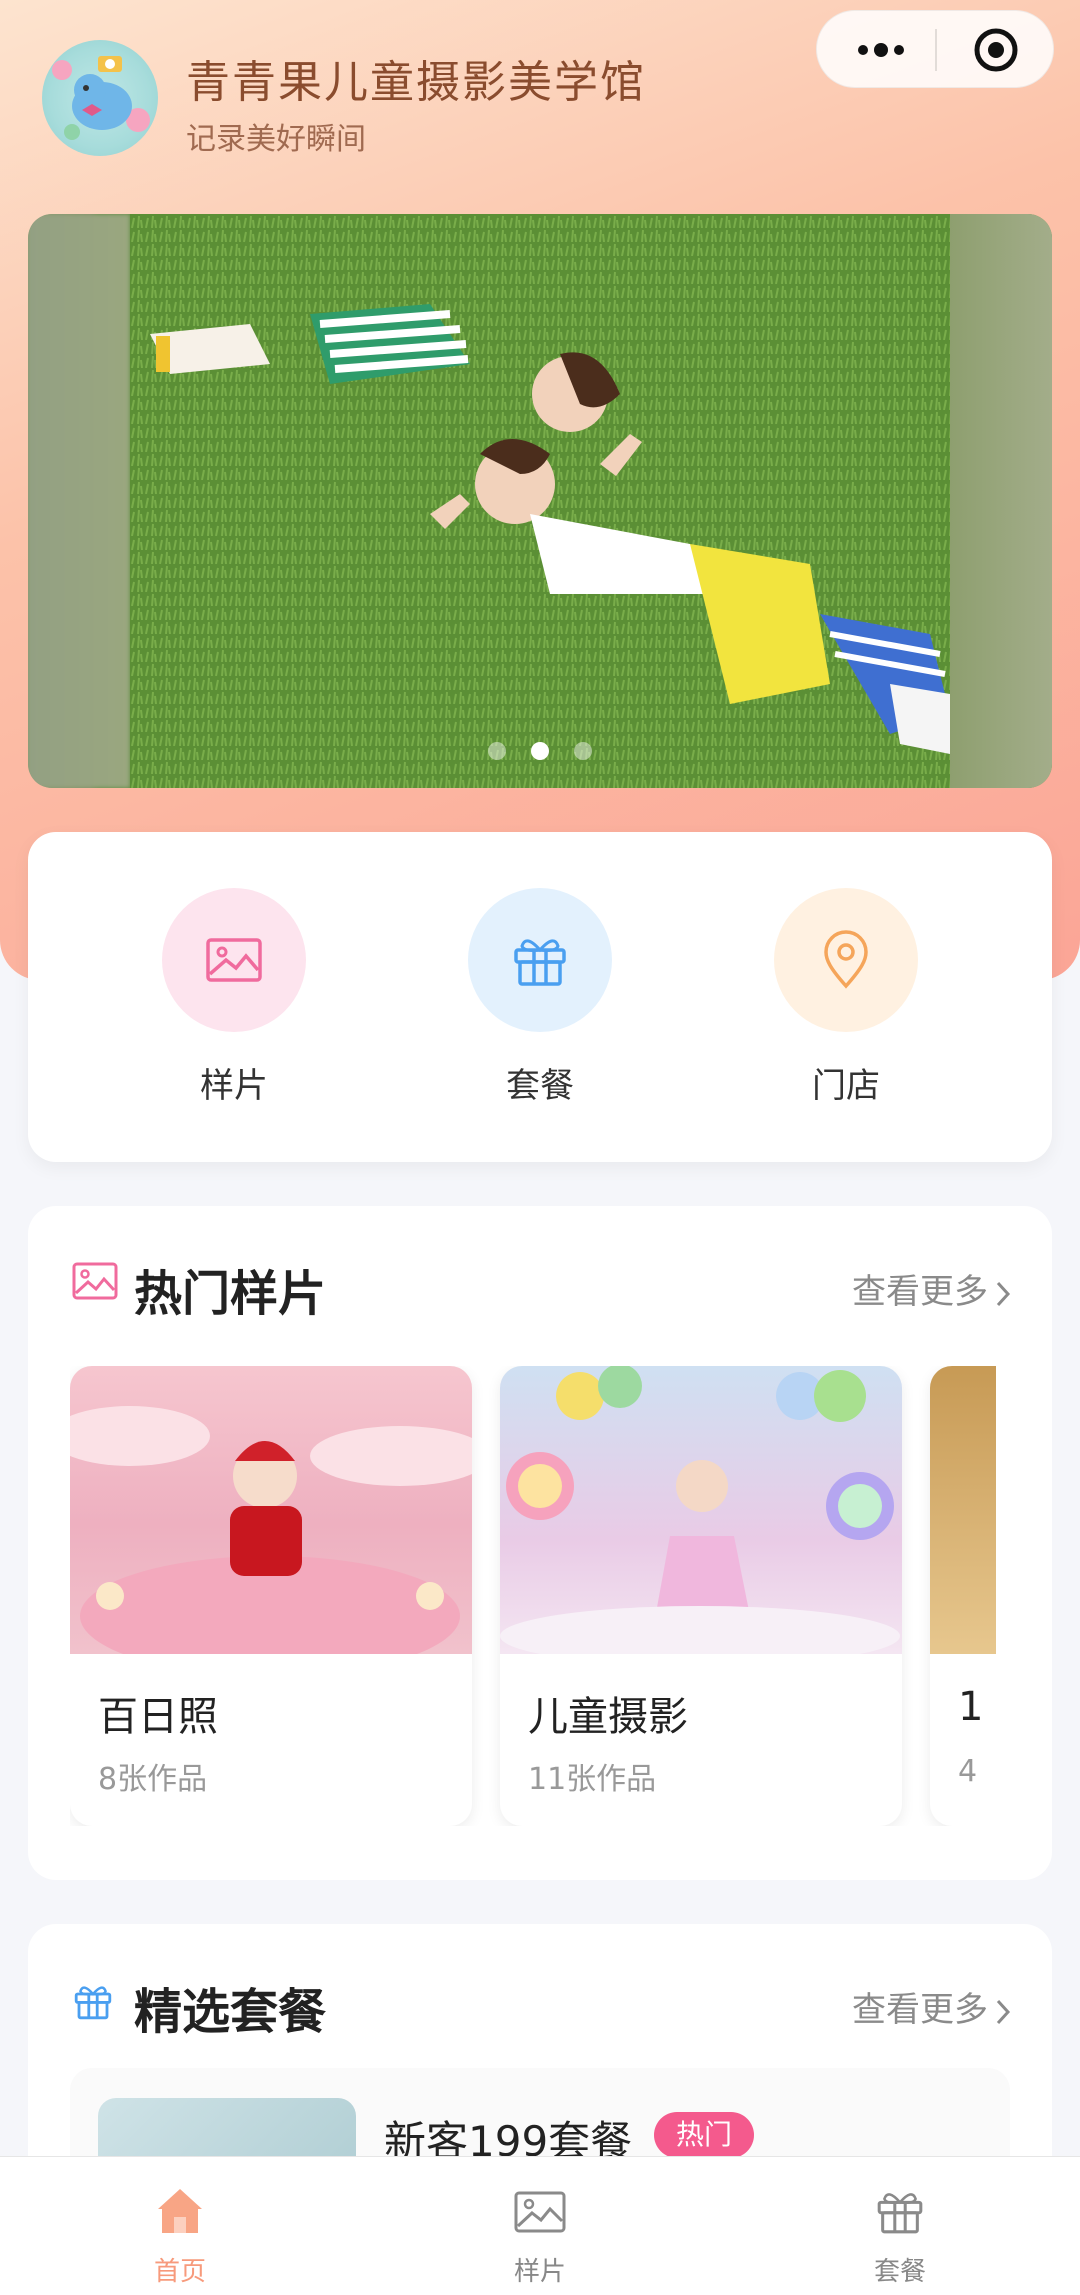 The image size is (1080, 2295). Describe the element at coordinates (100, 98) in the screenshot. I see `shop-logo-avatar` at that location.